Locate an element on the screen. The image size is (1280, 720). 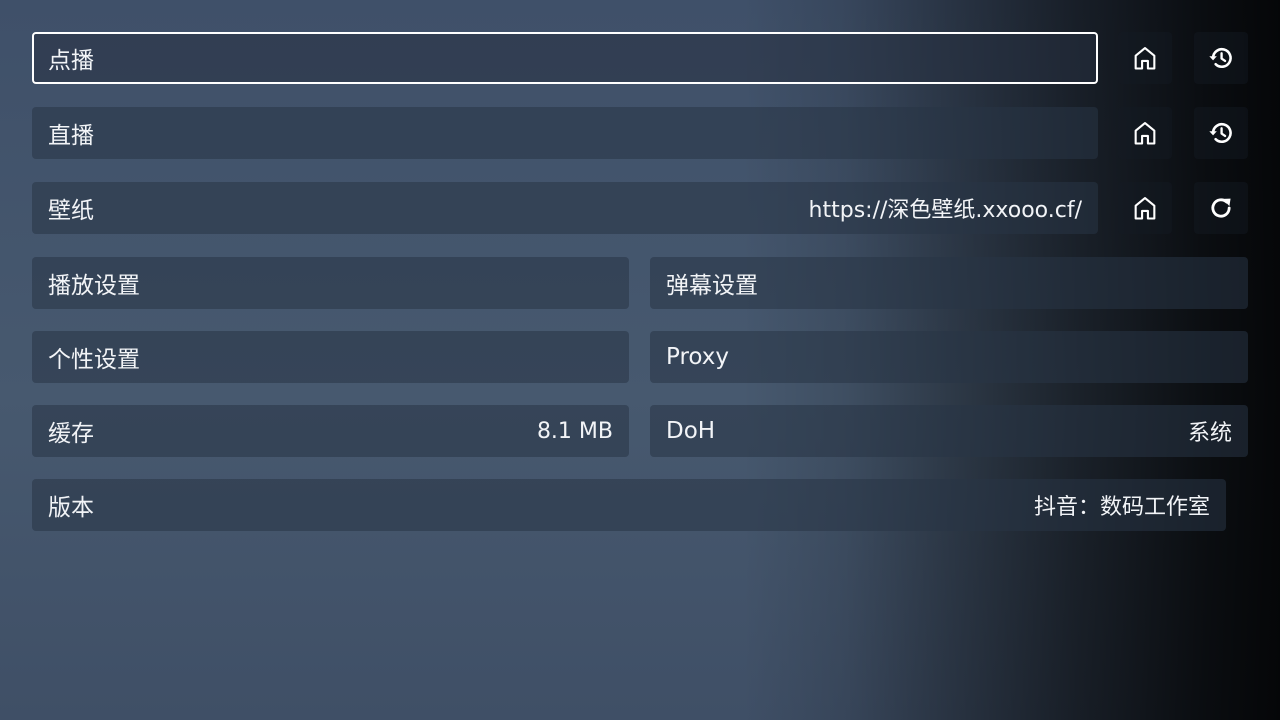
personal-settings-field: 个性设置 is located at coordinates (330, 357).